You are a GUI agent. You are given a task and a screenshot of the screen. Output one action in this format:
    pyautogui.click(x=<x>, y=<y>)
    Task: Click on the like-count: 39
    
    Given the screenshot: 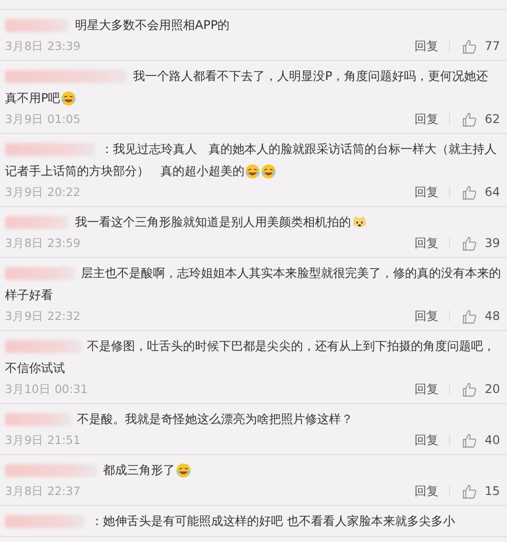 What is the action you would take?
    pyautogui.click(x=492, y=243)
    